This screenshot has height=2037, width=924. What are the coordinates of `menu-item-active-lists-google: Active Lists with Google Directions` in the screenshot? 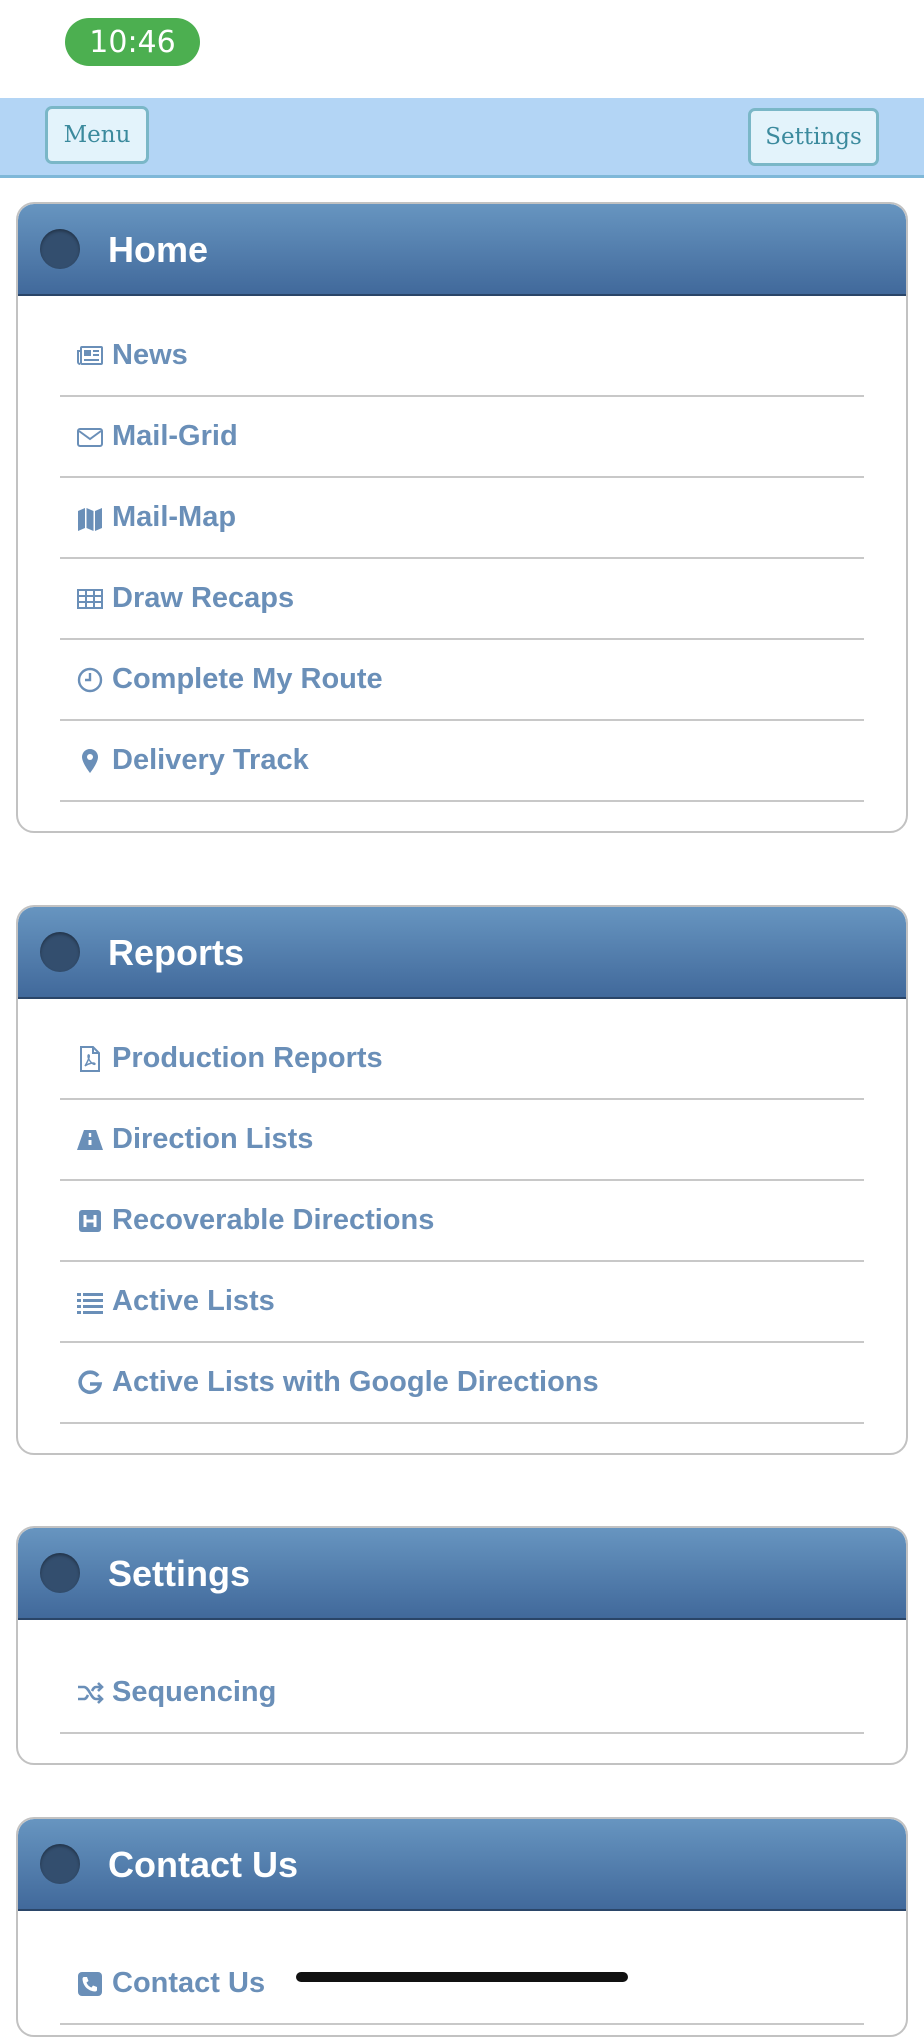 It's located at (462, 1383).